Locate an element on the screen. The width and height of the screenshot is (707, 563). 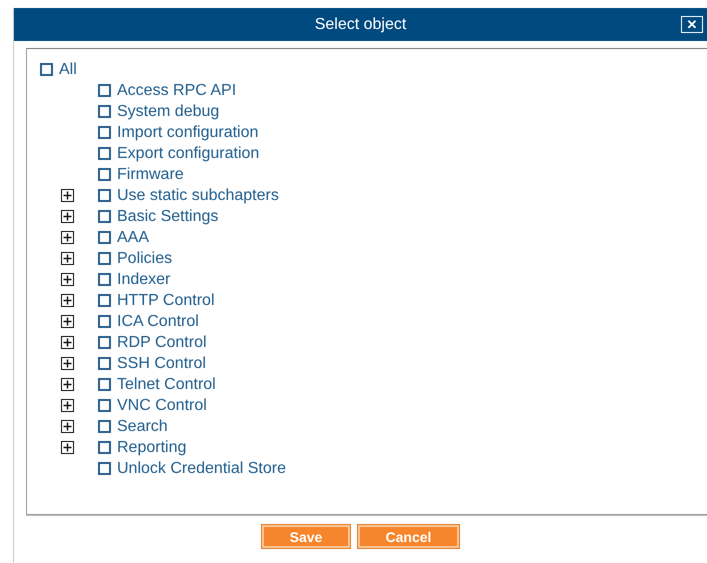
tree-item-label: VNC Control is located at coordinates (162, 405).